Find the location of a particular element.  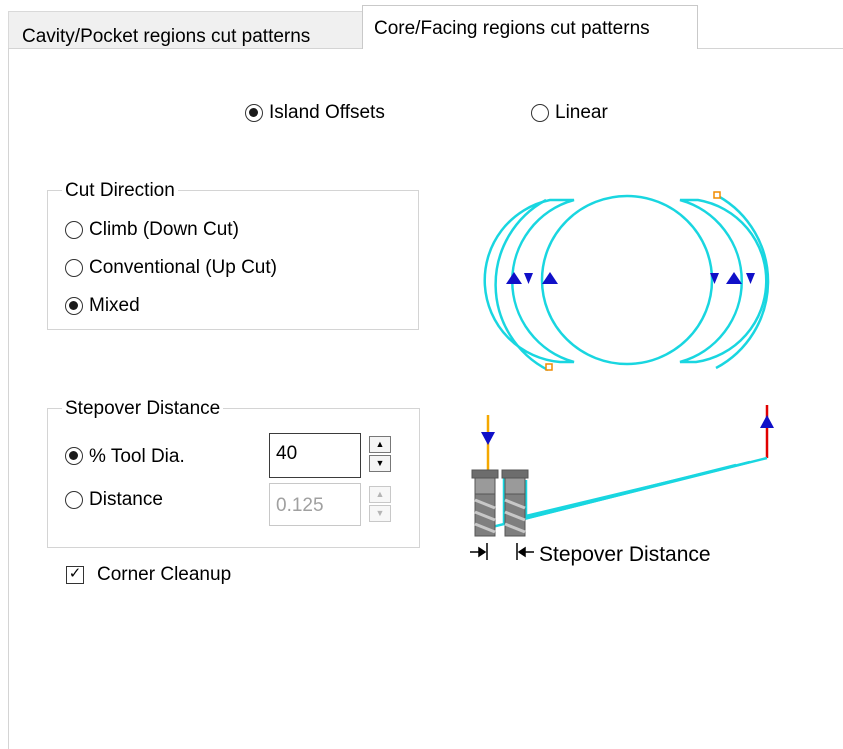

stepover-title: Stepover Distance is located at coordinates (143, 408).